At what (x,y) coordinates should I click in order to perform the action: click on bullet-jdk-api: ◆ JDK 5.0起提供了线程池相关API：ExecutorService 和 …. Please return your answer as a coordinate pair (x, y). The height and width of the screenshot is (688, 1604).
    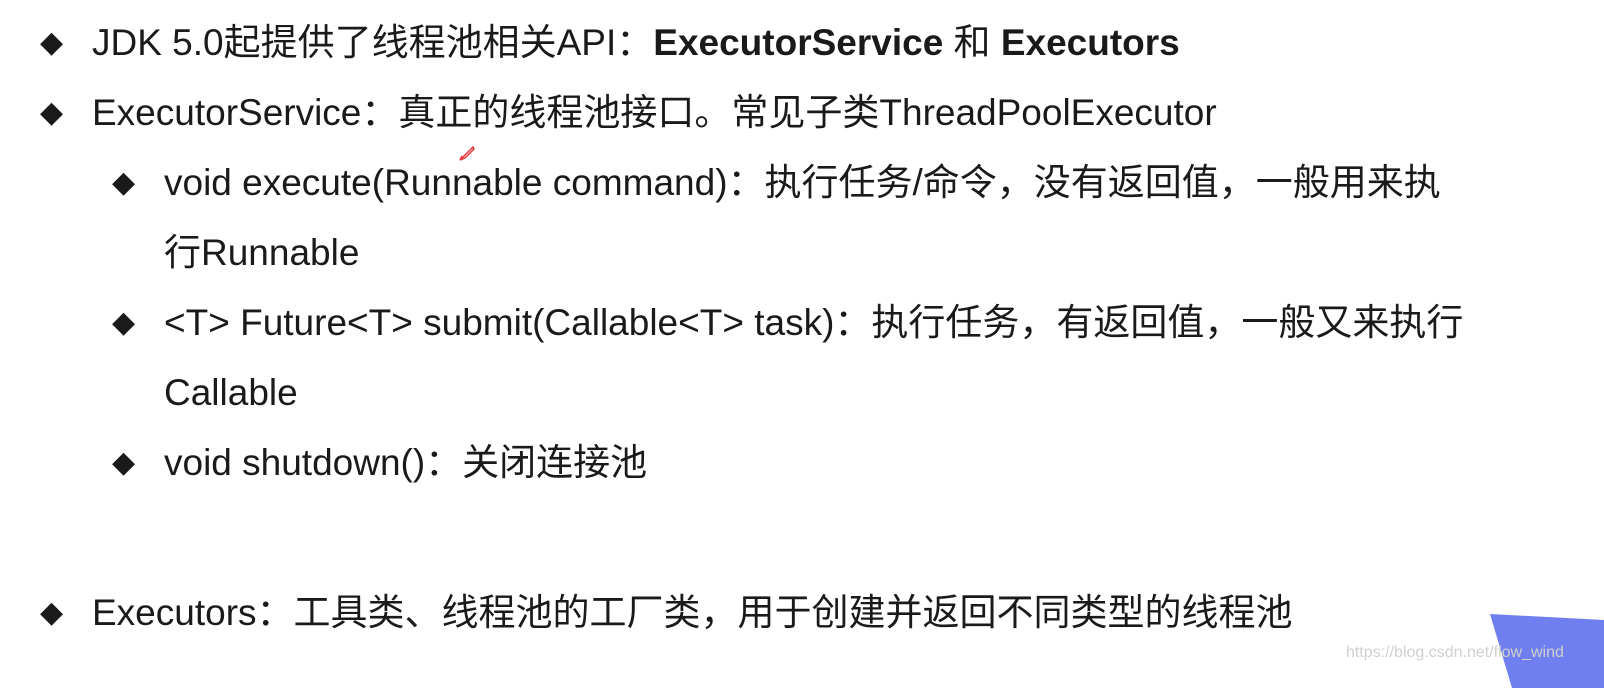
    Looking at the image, I should click on (610, 43).